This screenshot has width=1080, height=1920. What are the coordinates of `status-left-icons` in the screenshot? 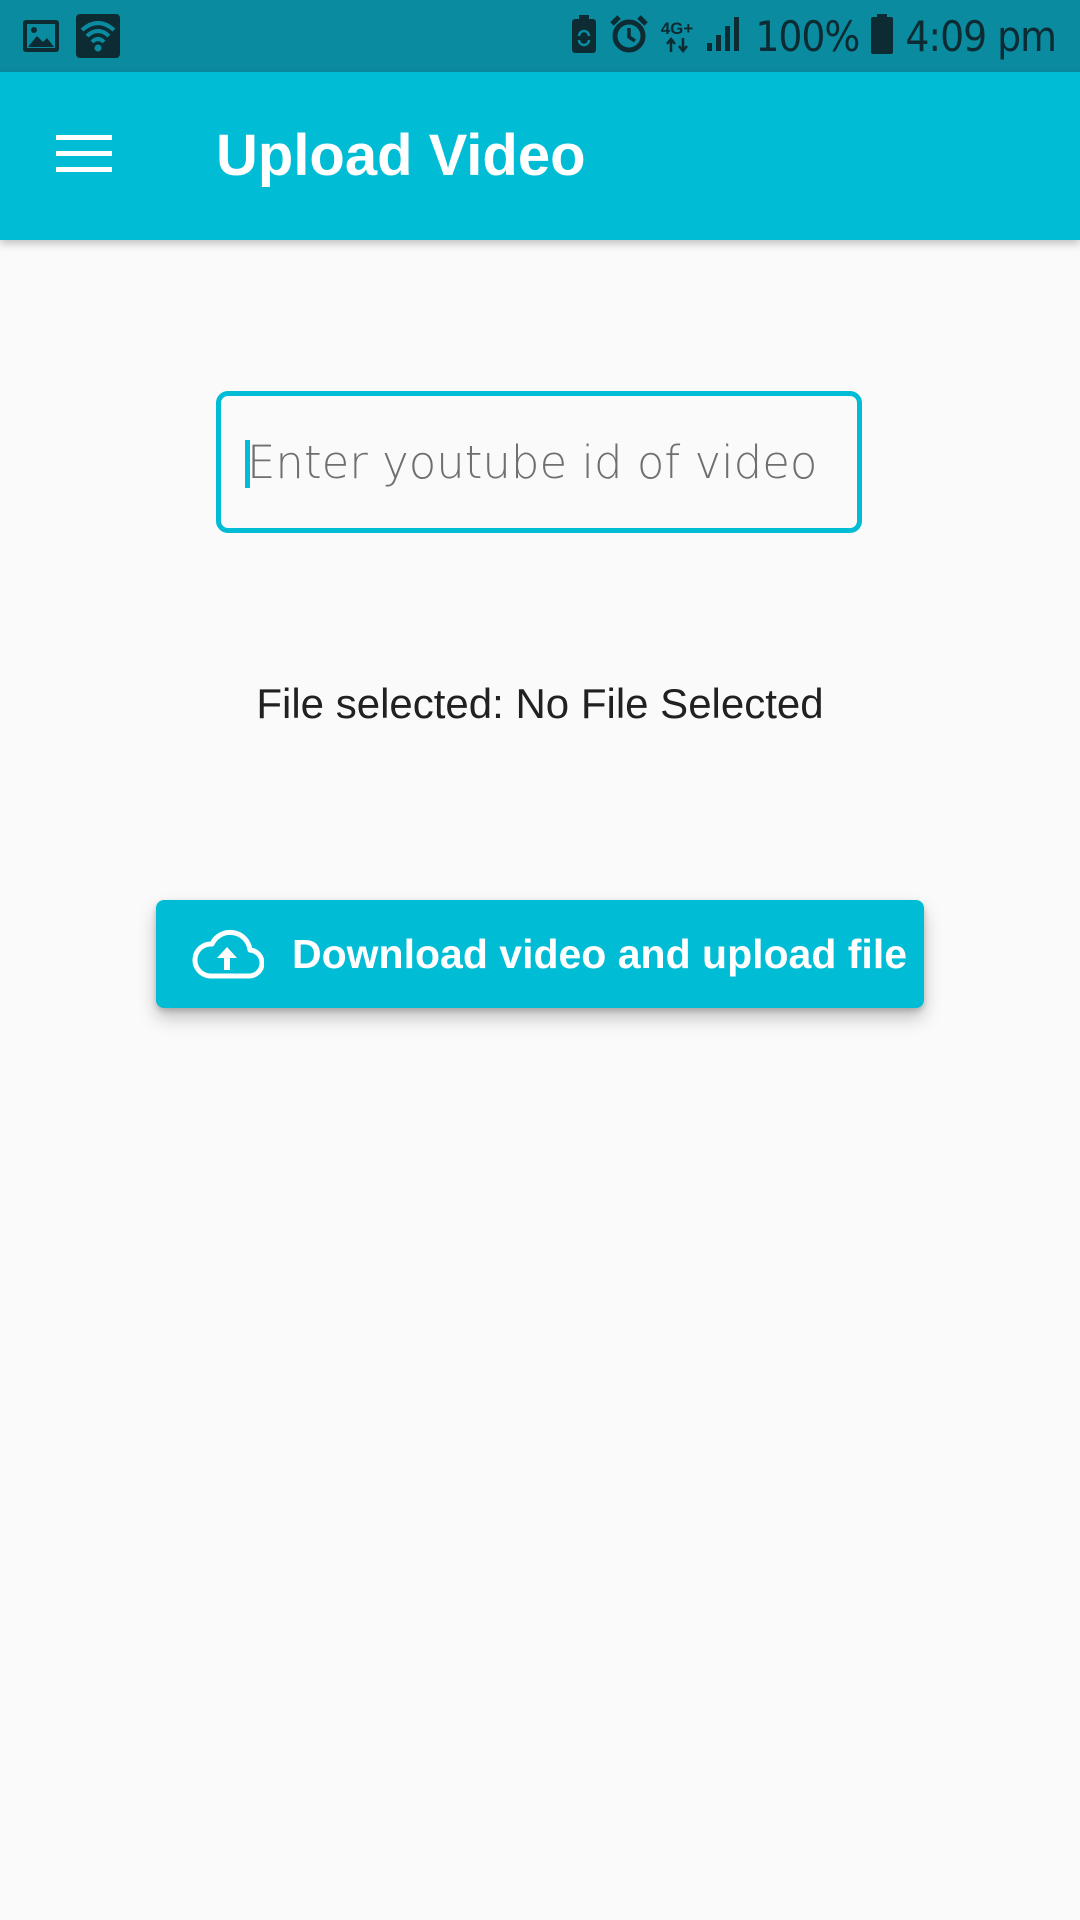 It's located at (71, 38).